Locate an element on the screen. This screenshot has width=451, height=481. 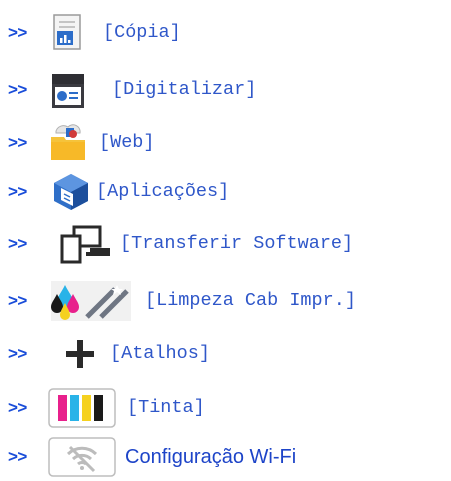
menu-item-configuracao-wifi: >> Configuração Wi-Fi is located at coordinates (225, 457).